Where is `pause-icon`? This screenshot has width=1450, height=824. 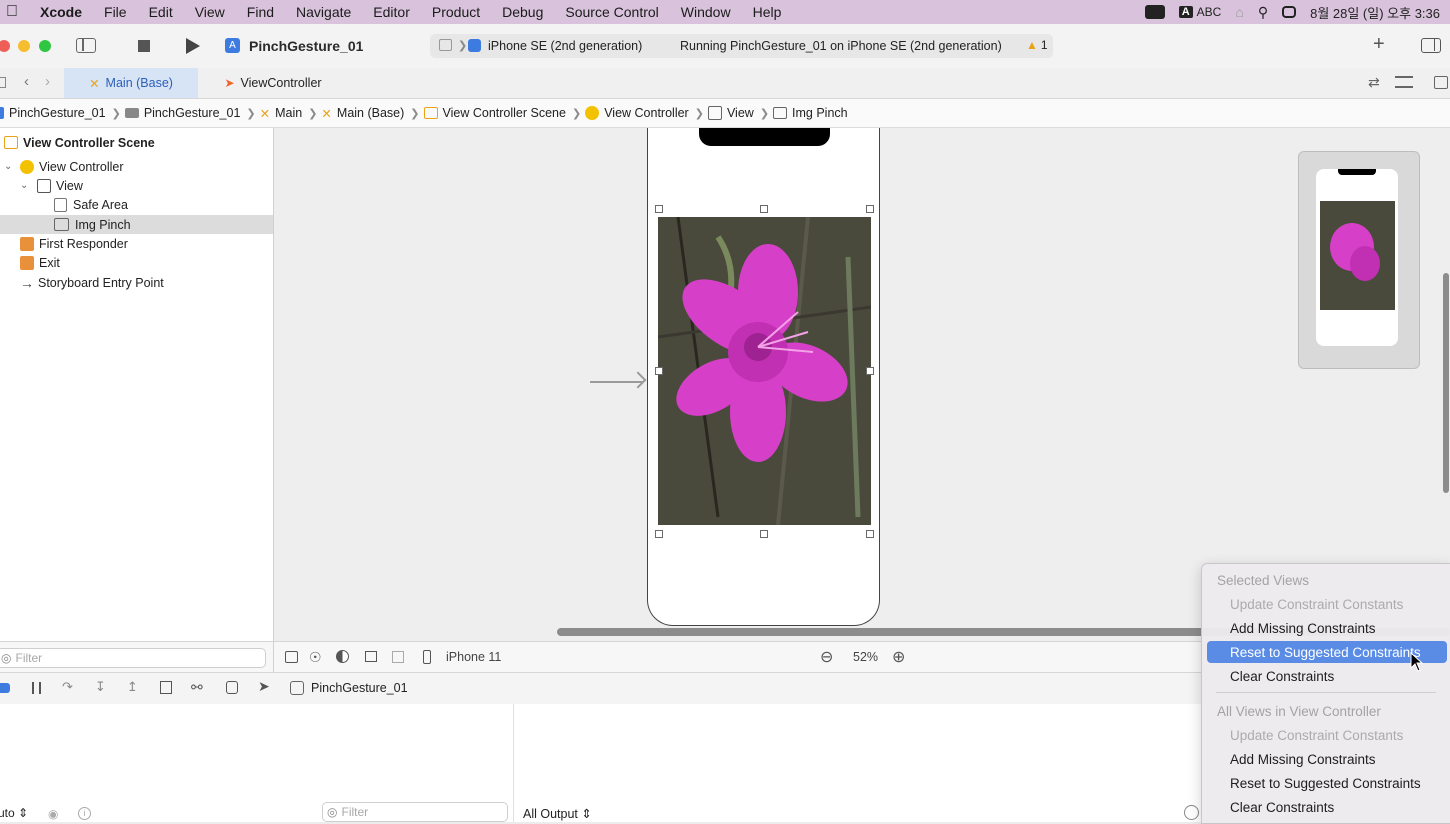
pause-icon is located at coordinates (36, 688).